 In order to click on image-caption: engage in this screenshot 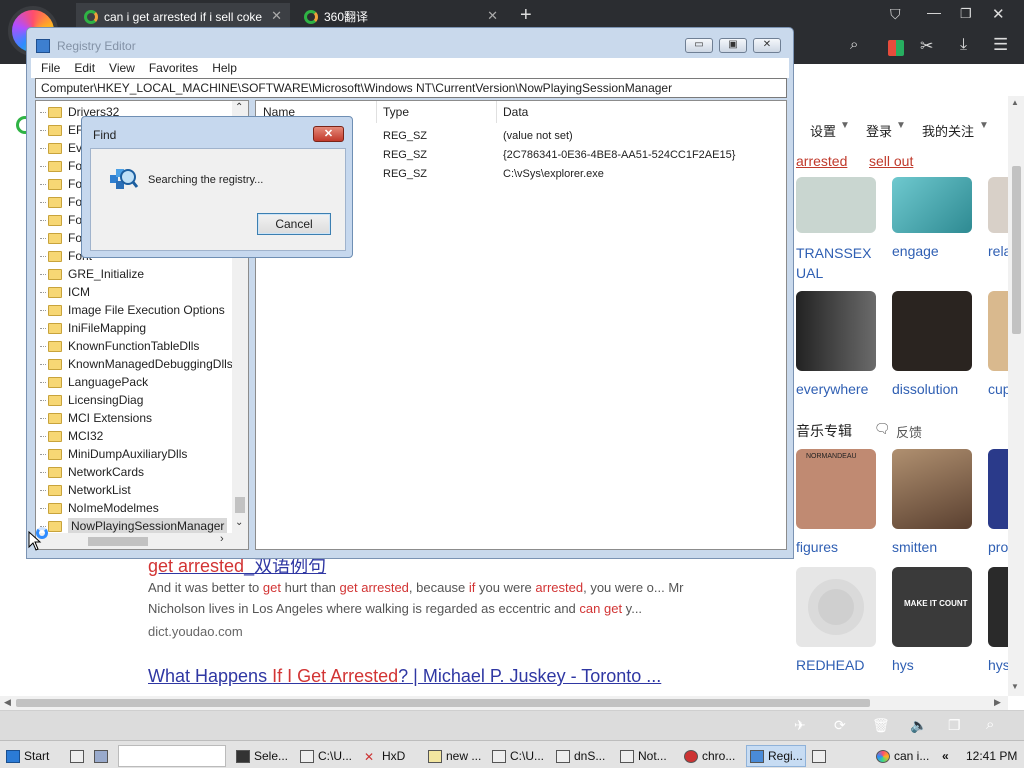, I will do `click(915, 251)`.